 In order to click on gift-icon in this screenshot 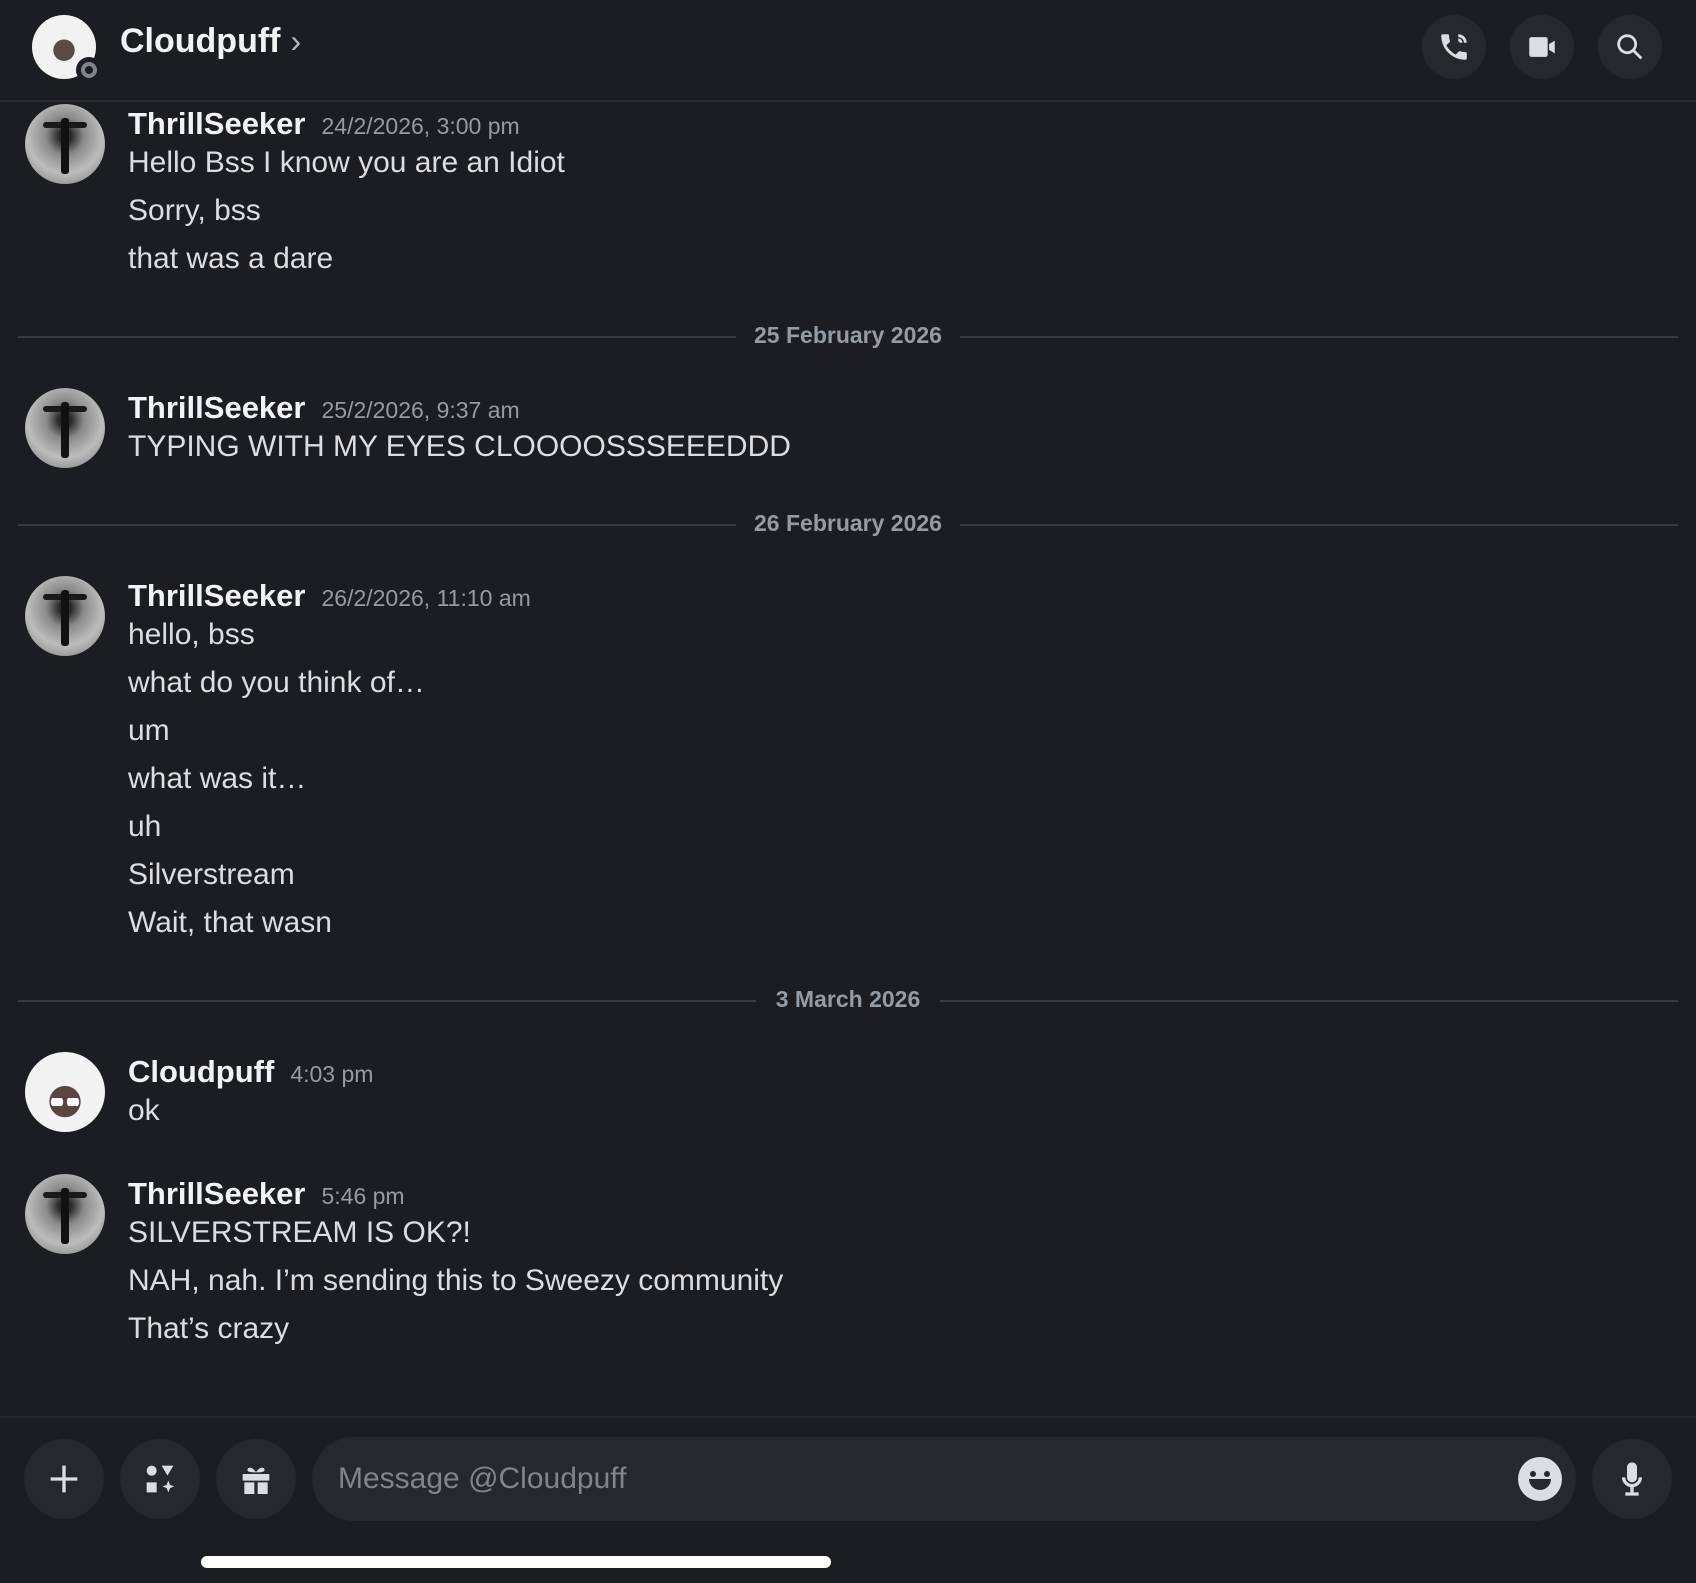, I will do `click(256, 1480)`.